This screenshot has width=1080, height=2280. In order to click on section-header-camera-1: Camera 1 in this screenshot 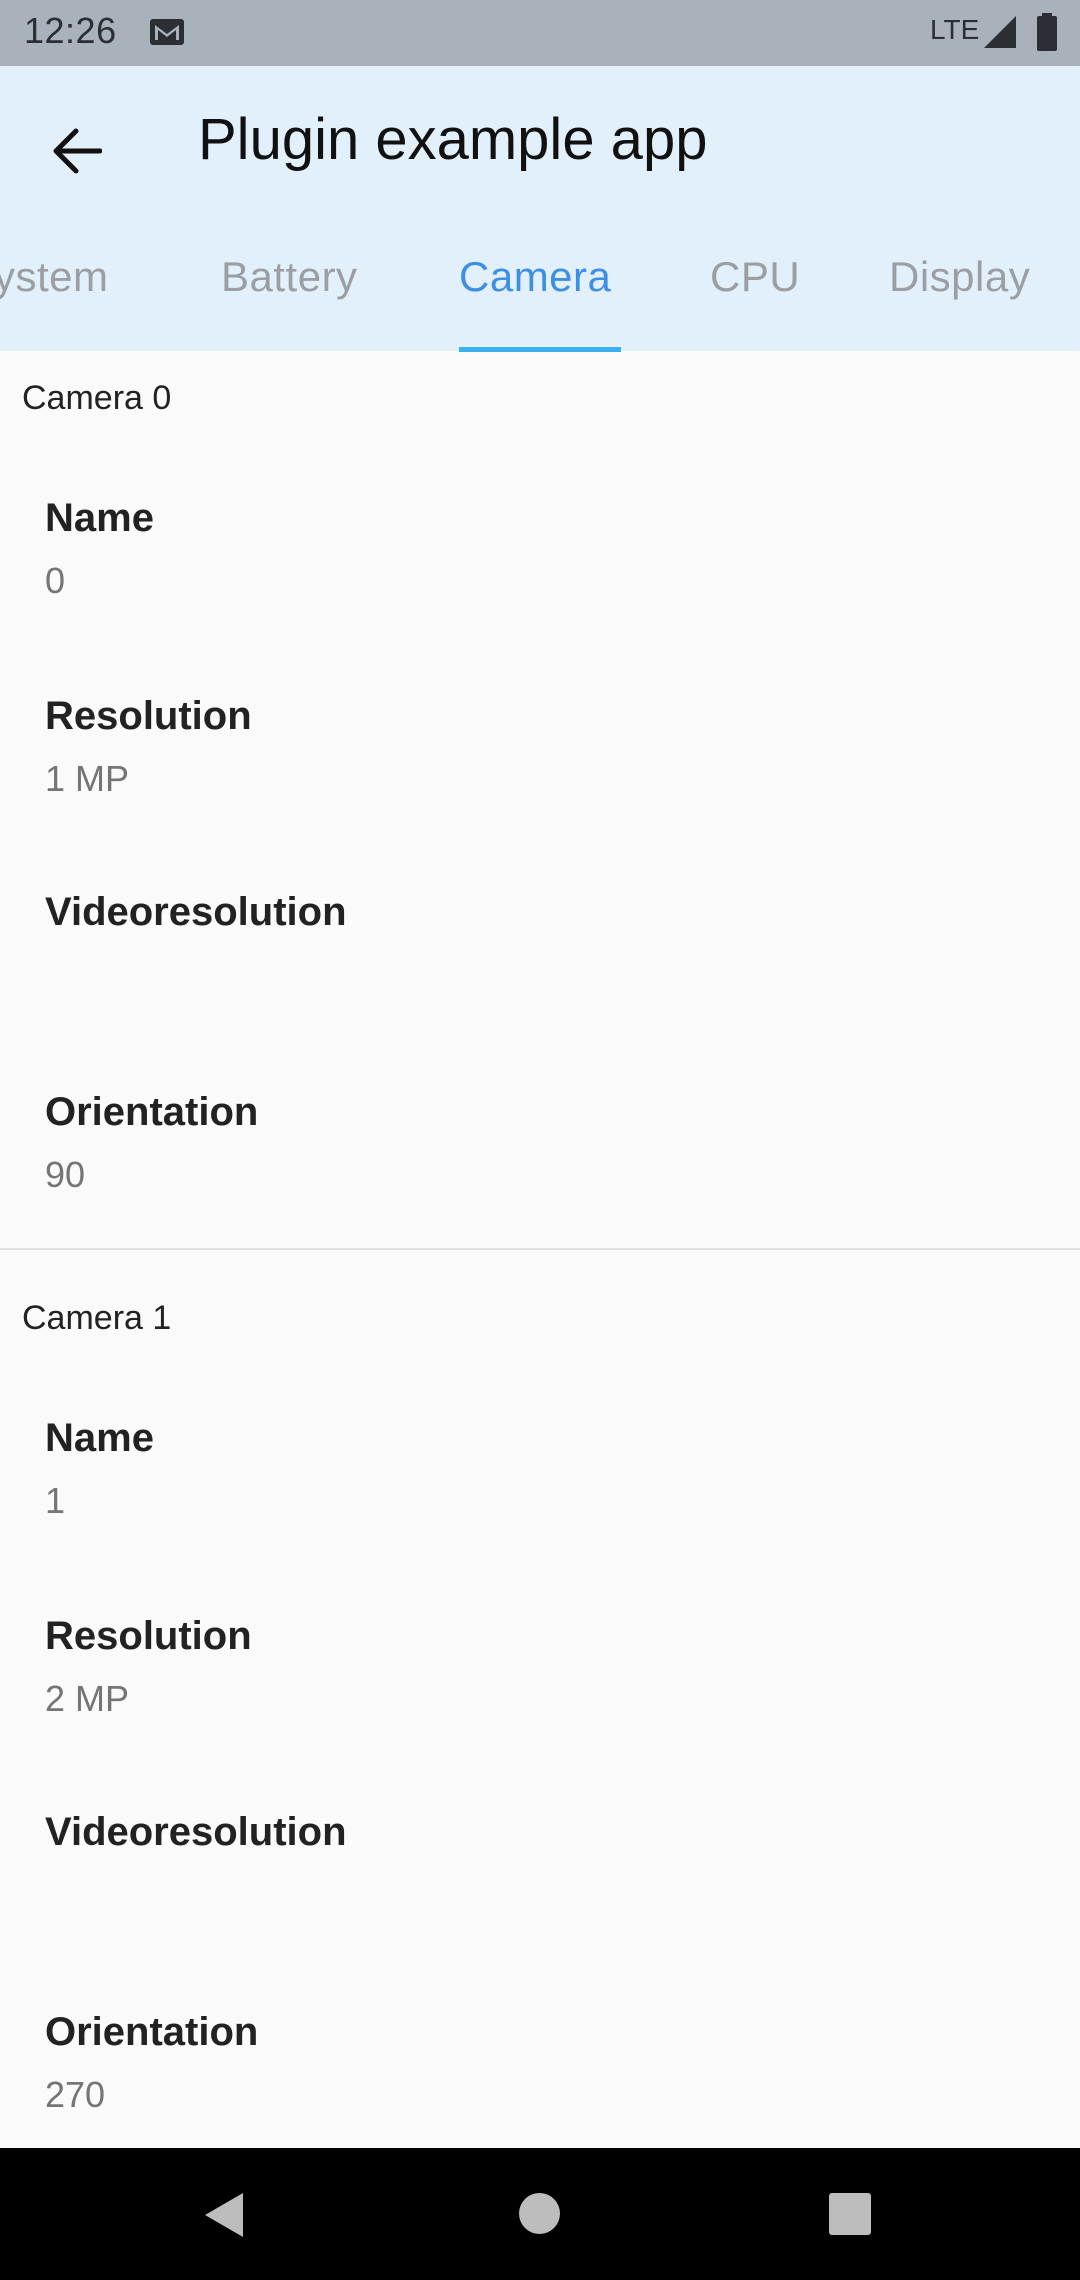, I will do `click(97, 1318)`.